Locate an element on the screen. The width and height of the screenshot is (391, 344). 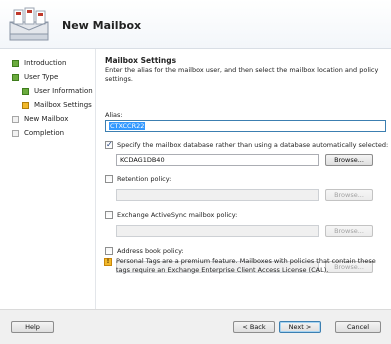
alias-label: Alias: is located at coordinates (114, 115).